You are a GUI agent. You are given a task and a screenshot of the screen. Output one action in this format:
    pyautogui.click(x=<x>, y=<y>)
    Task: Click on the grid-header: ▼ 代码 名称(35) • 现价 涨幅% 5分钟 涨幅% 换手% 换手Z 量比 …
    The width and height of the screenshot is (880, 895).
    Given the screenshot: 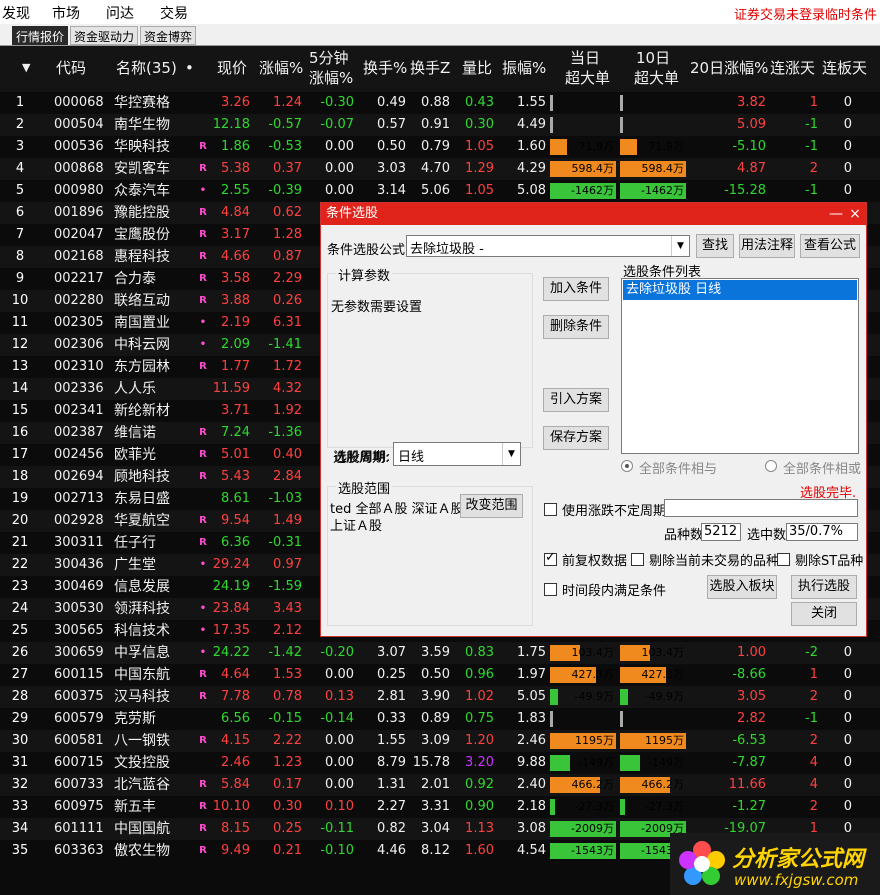 What is the action you would take?
    pyautogui.click(x=440, y=69)
    